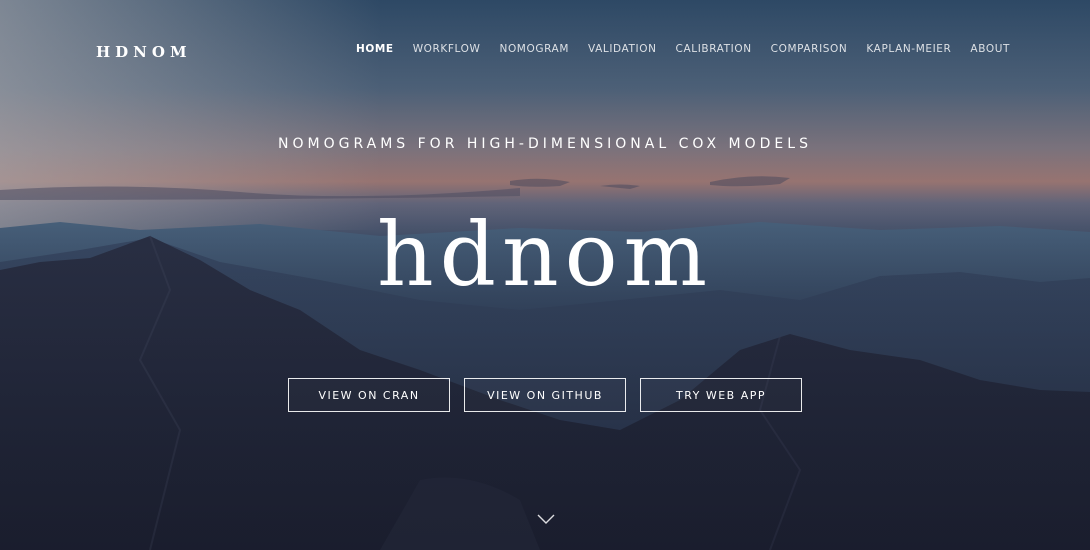  Describe the element at coordinates (534, 49) in the screenshot. I see `nav-item-nomogram: NOMOGRAM` at that location.